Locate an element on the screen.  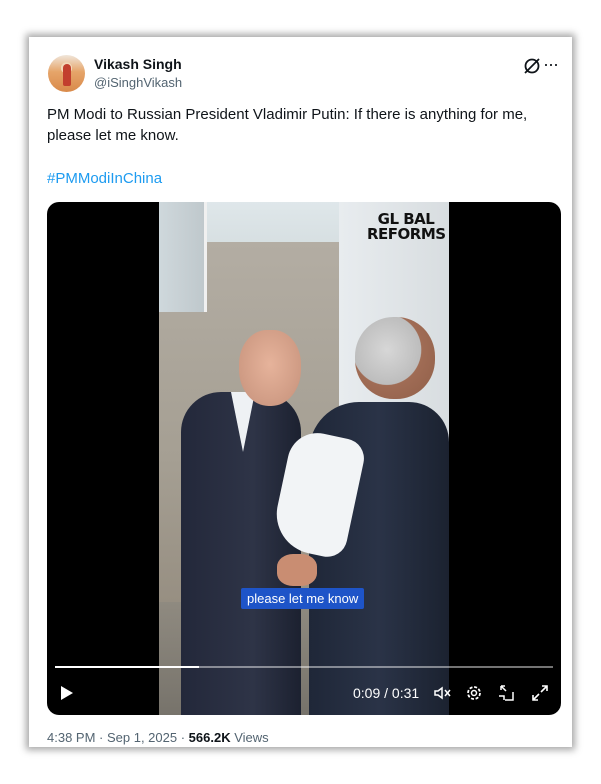
progress-fill is located at coordinates (127, 667).